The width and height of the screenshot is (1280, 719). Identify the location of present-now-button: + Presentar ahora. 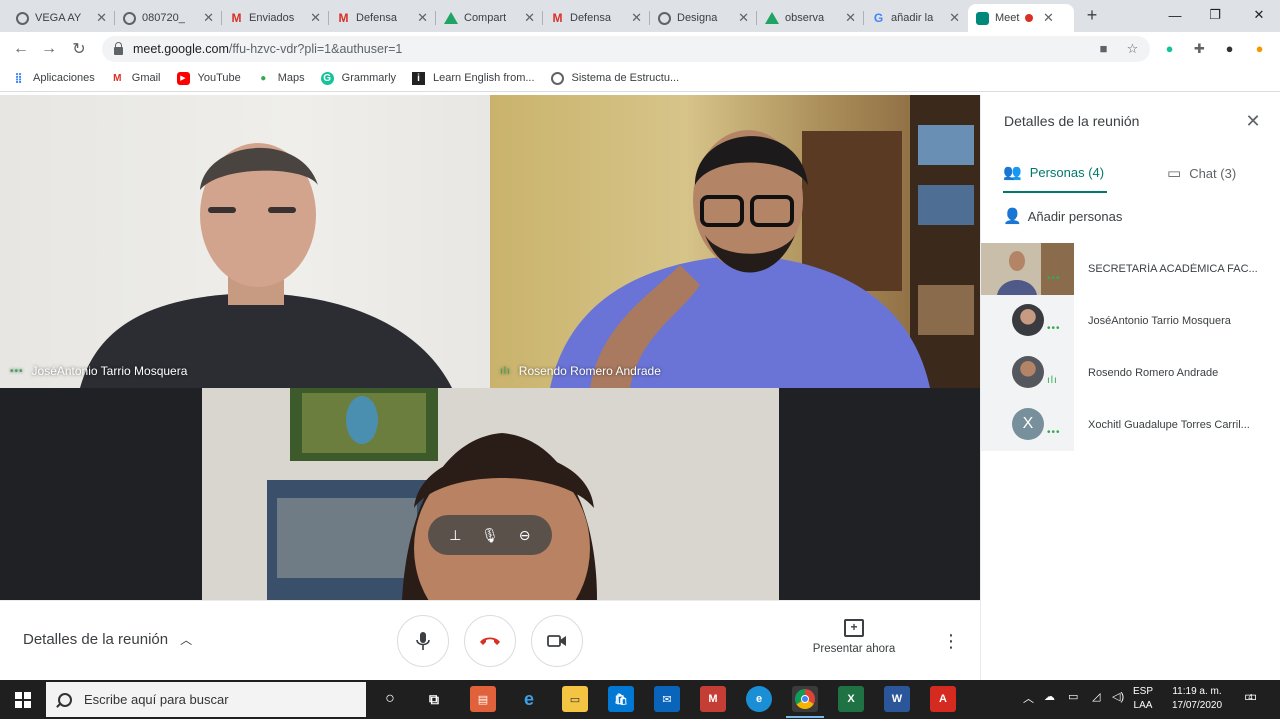
(854, 637).